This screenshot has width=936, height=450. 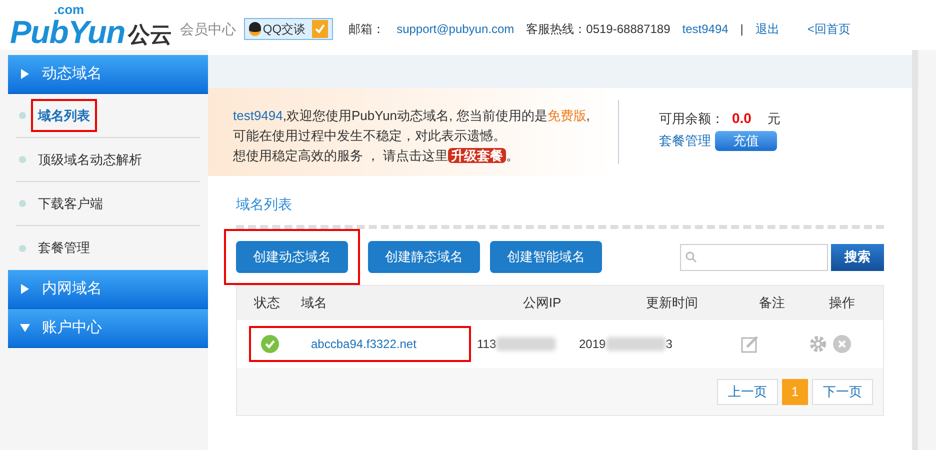 What do you see at coordinates (108, 328) in the screenshot?
I see `sidebar-section: 账户中心` at bounding box center [108, 328].